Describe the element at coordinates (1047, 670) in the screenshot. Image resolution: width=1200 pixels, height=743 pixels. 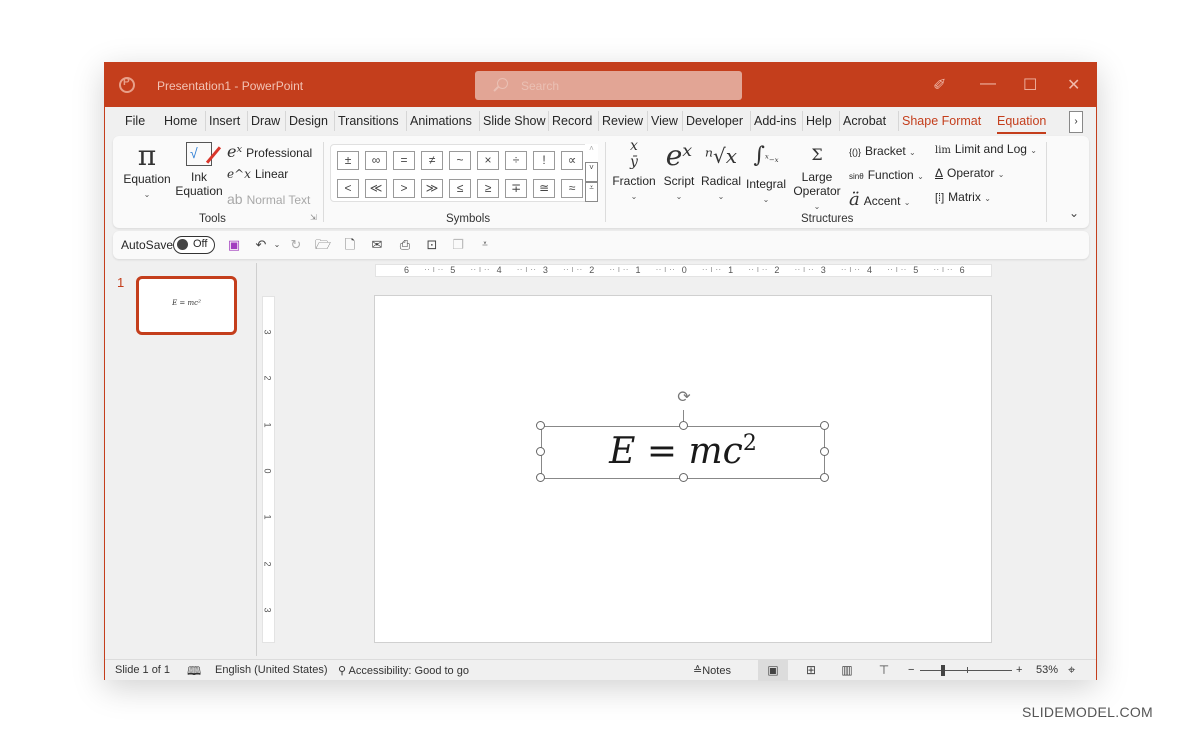
I see `zoom-level: 53%` at that location.